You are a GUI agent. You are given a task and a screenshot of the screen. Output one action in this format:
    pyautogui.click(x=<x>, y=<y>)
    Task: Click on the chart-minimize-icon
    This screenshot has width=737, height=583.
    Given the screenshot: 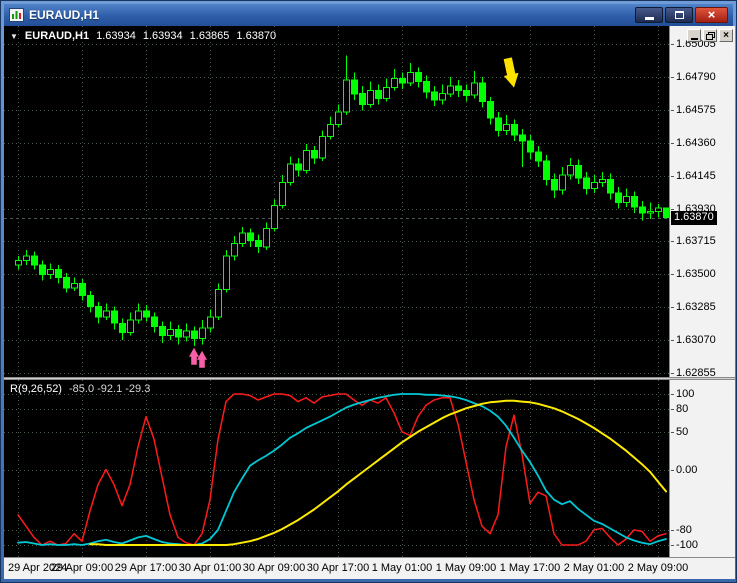 What is the action you would take?
    pyautogui.click(x=694, y=38)
    